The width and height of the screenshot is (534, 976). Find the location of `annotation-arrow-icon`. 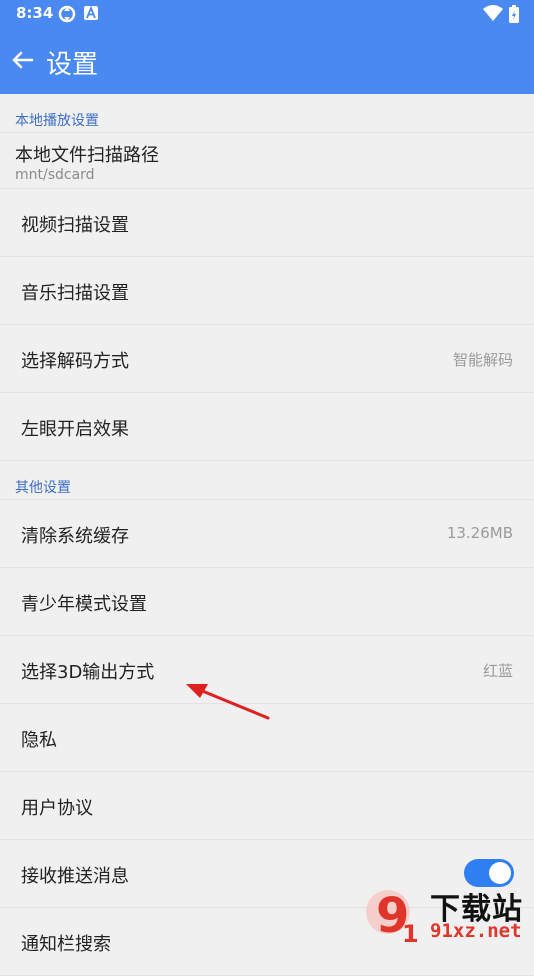

annotation-arrow-icon is located at coordinates (226, 702).